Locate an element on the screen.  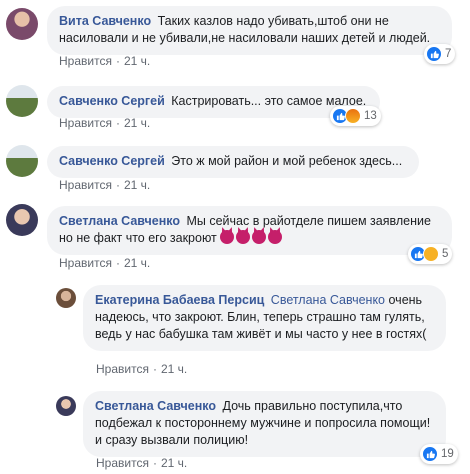
emoji-group is located at coordinates (252, 237).